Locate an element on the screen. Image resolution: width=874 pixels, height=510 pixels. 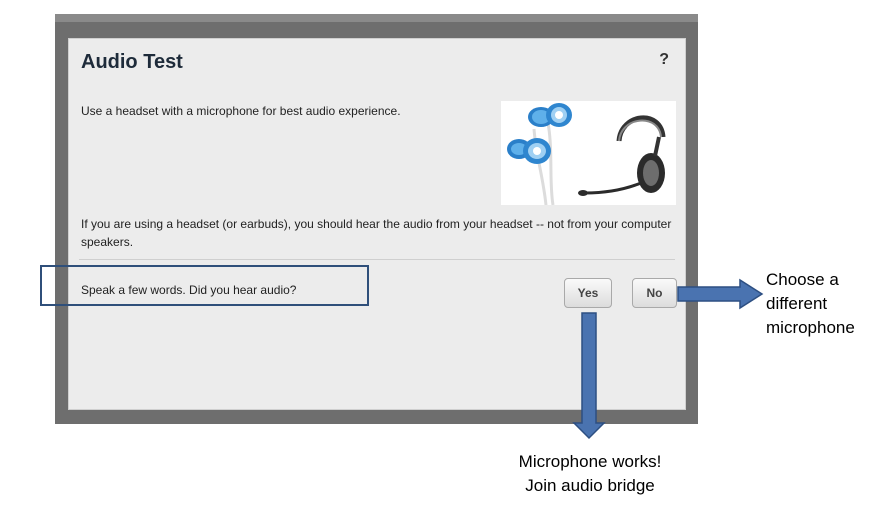
no-outcome-line: microphone is located at coordinates (810, 327).